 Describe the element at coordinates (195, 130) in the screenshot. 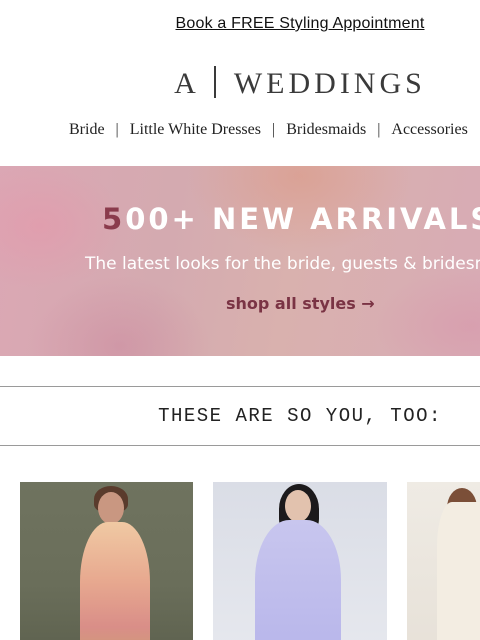

I see `nav-item-little-white-dresses: Little White Dresses` at that location.